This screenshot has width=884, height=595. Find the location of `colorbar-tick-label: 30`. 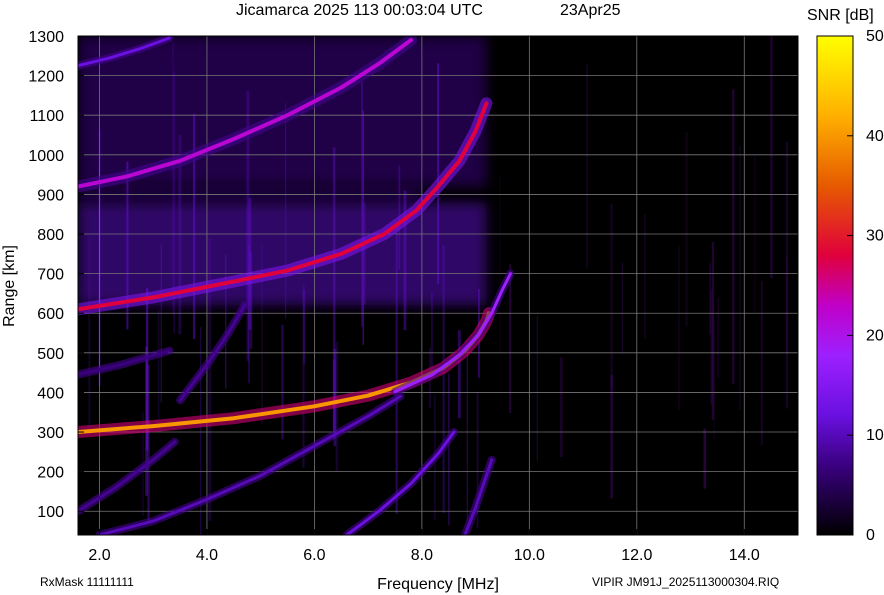

colorbar-tick-label: 30 is located at coordinates (875, 236).